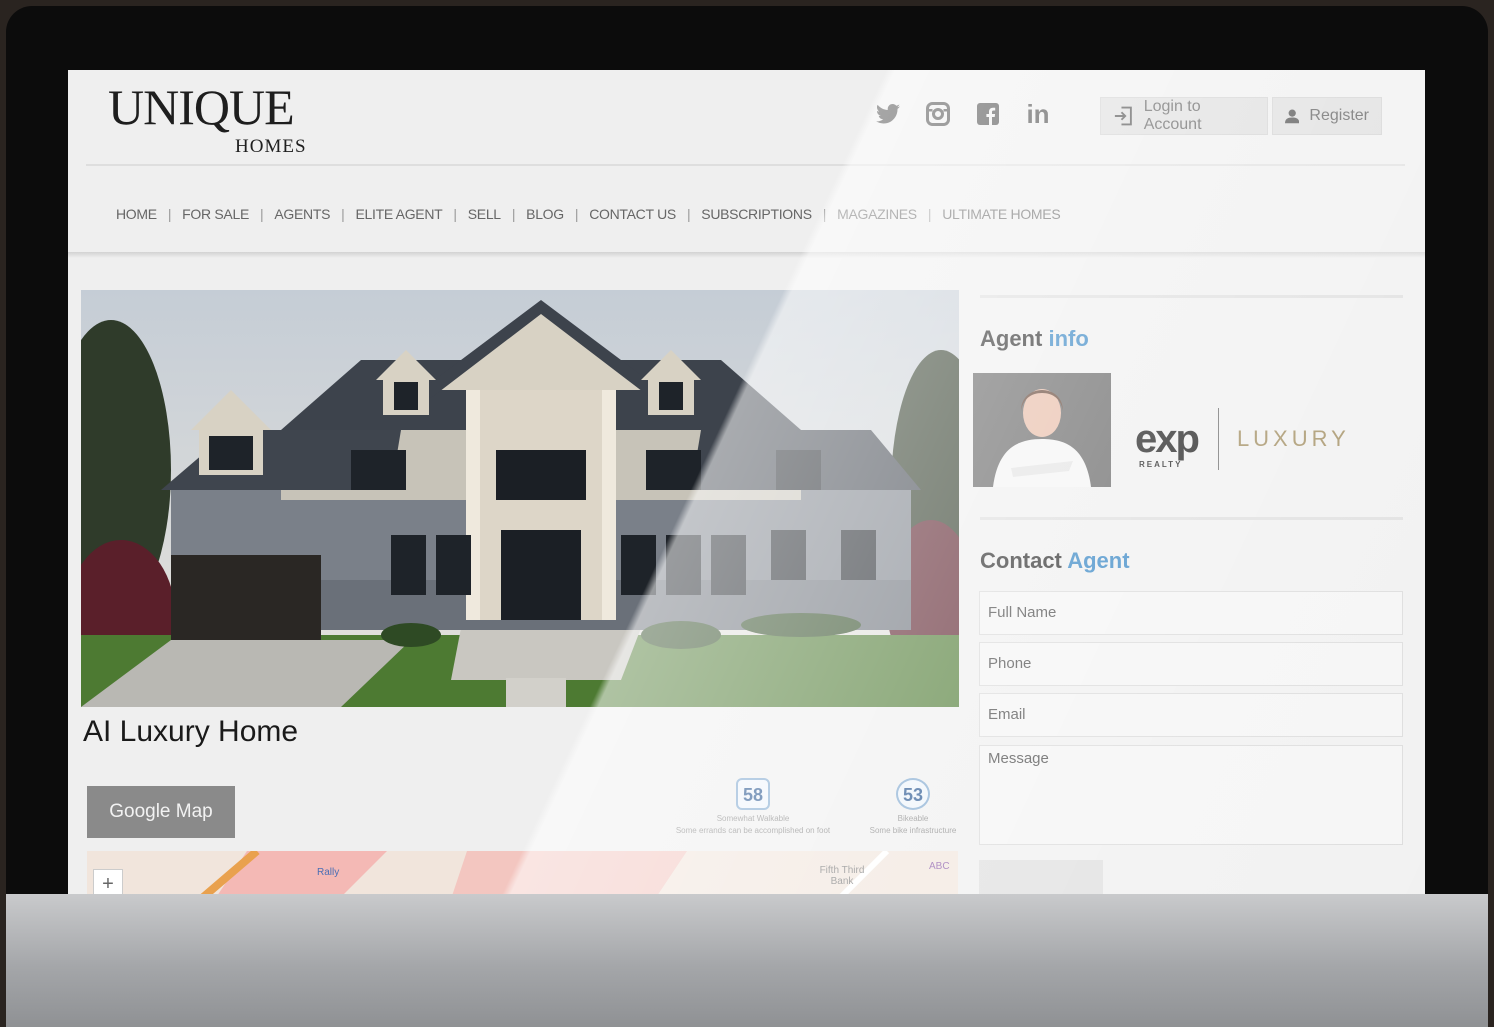 This screenshot has height=1027, width=1494. I want to click on nav-item-magazines: MAGAZINES, so click(877, 214).